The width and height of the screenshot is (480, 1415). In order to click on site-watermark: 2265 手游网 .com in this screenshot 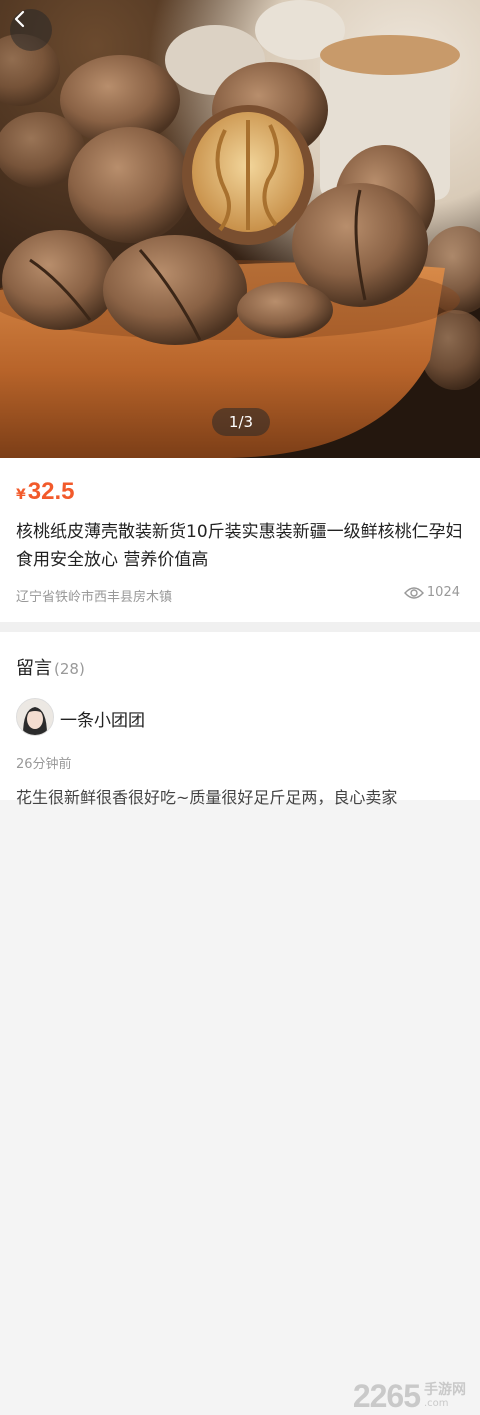, I will do `click(409, 1396)`.